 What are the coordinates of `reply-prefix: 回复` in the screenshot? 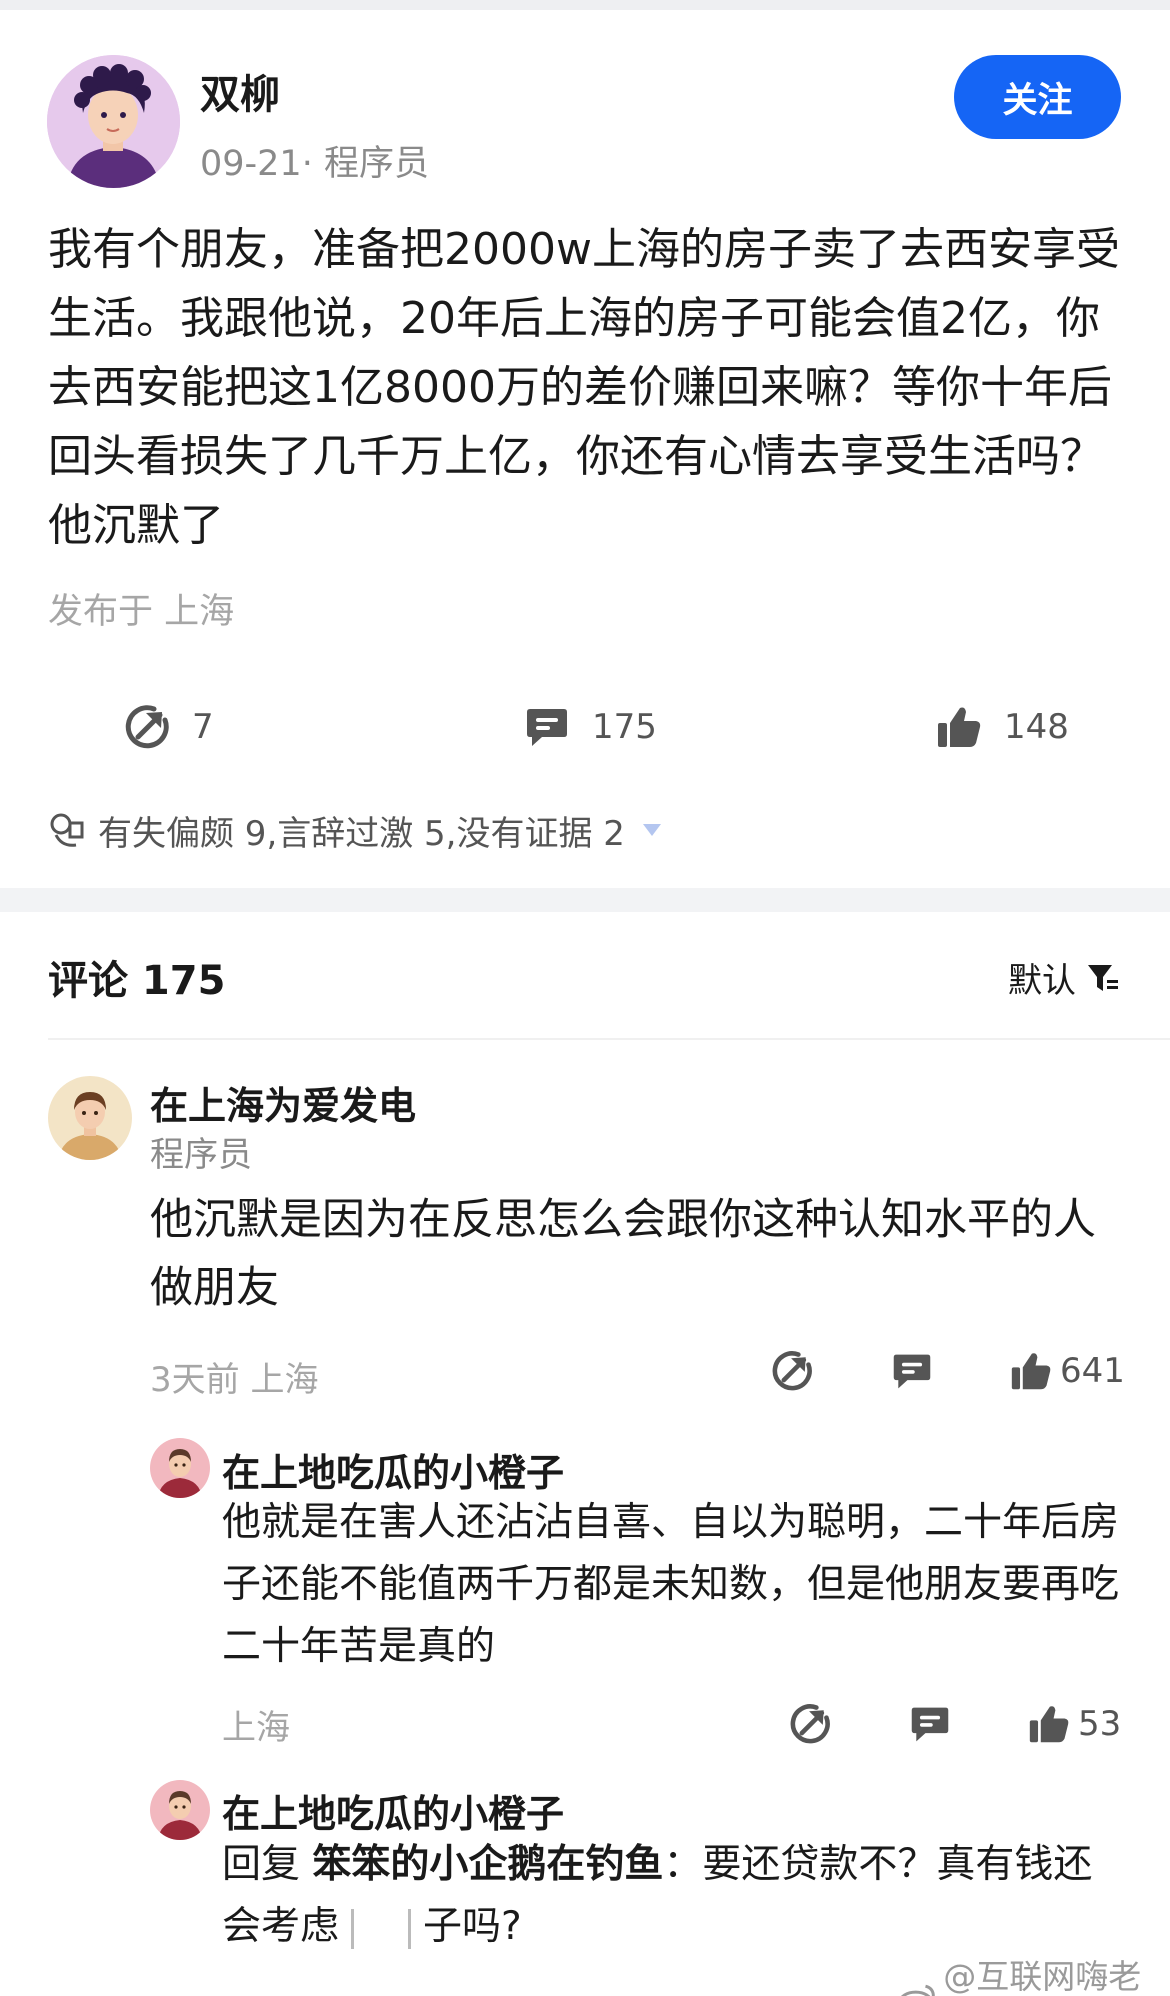 It's located at (267, 1864).